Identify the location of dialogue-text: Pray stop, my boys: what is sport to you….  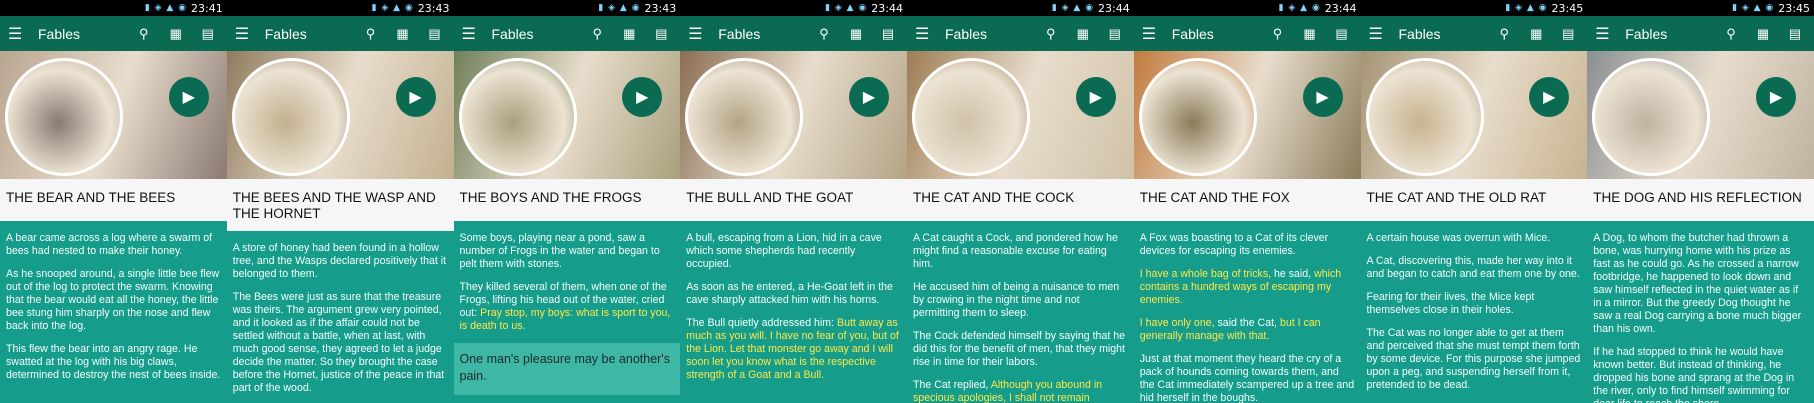
(565, 319).